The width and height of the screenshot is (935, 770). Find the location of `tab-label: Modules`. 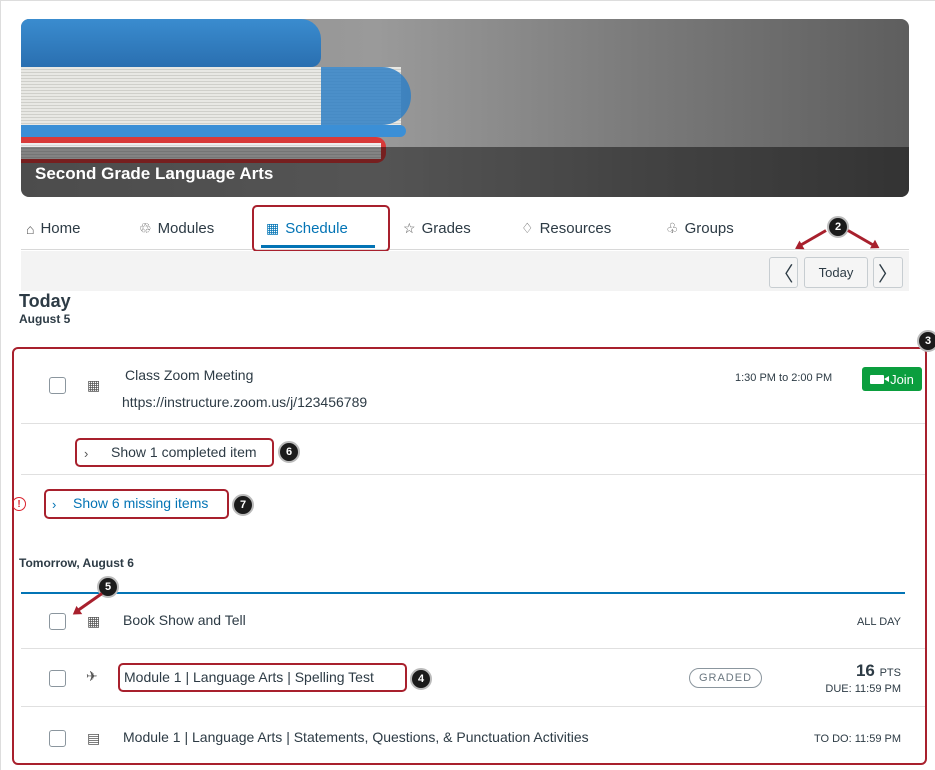

tab-label: Modules is located at coordinates (186, 228).